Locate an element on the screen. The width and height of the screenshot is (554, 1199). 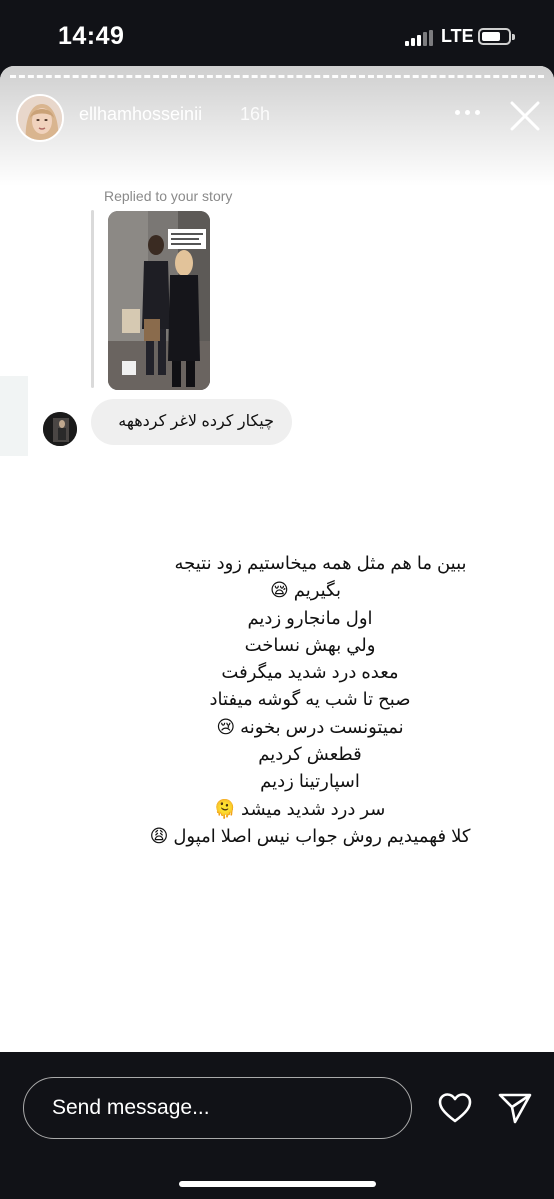
story-username: ellhamhosseinii is located at coordinates (140, 114).